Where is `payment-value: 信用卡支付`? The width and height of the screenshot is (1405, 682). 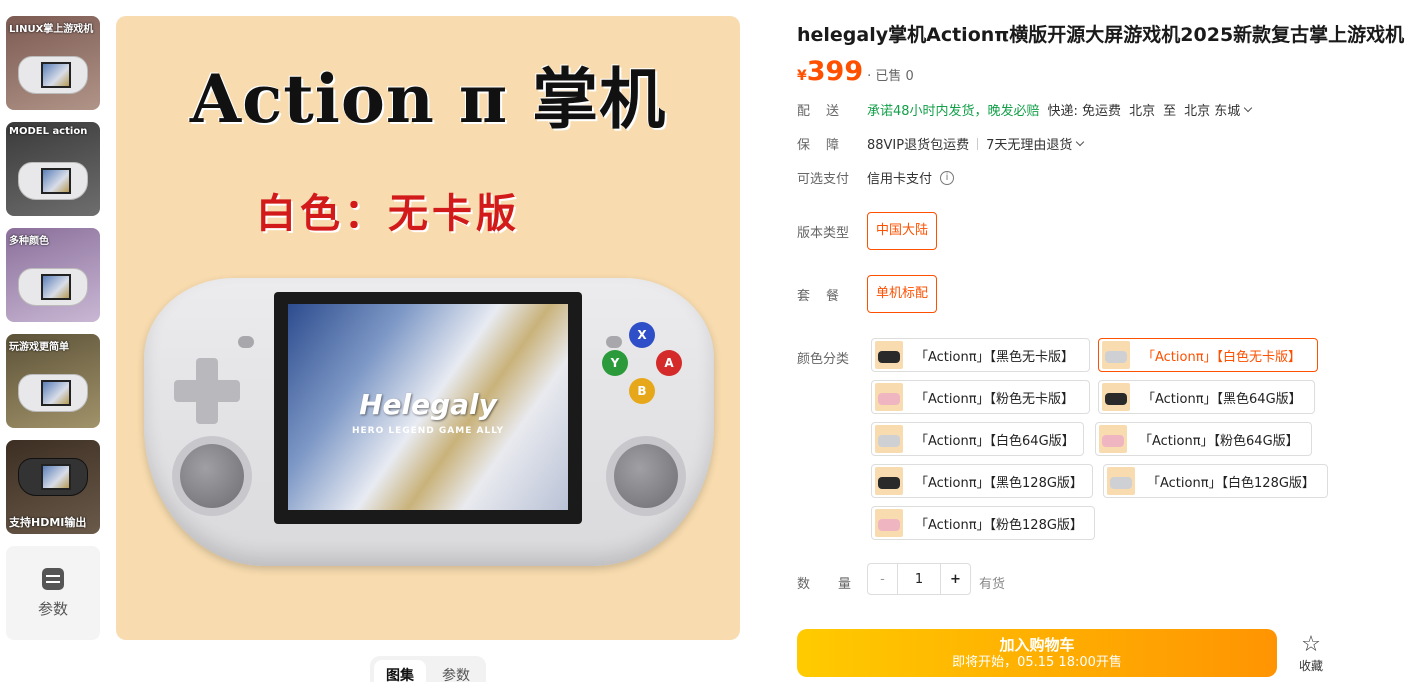 payment-value: 信用卡支付 is located at coordinates (900, 179).